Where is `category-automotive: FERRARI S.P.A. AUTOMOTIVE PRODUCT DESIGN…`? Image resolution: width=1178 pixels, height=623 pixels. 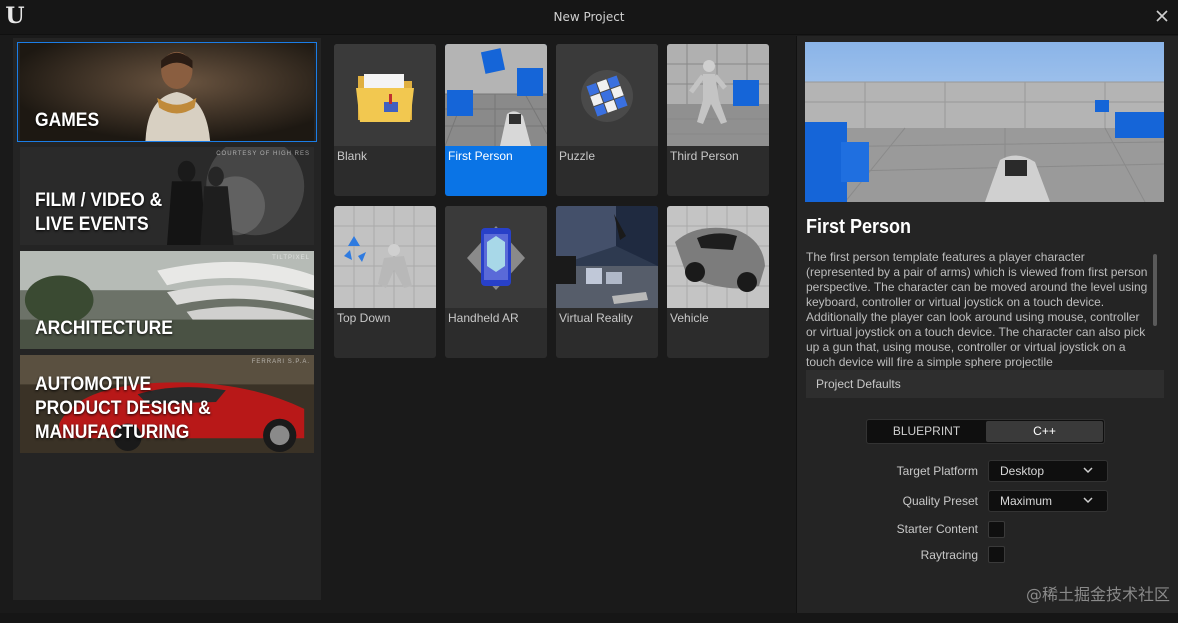
category-automotive: FERRARI S.P.A. AUTOMOTIVE PRODUCT DESIGN… is located at coordinates (167, 404).